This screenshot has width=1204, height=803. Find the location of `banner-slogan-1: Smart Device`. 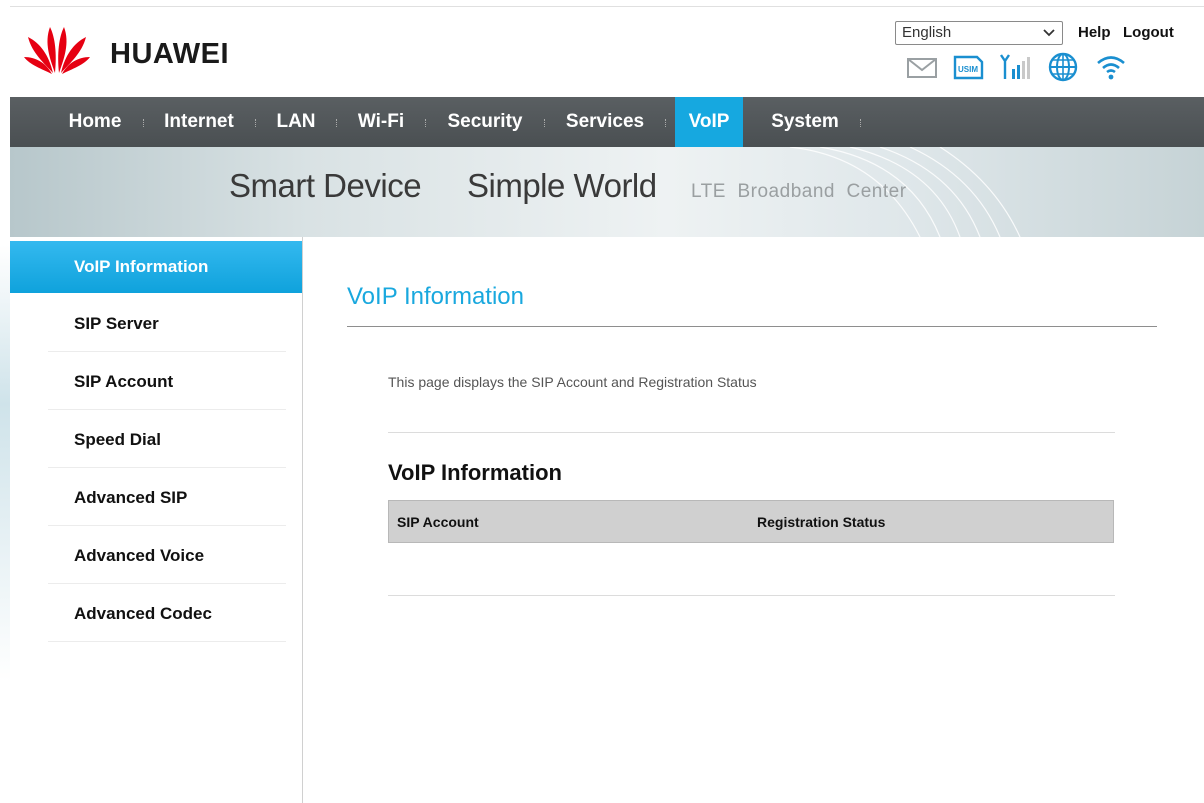

banner-slogan-1: Smart Device is located at coordinates (325, 185).